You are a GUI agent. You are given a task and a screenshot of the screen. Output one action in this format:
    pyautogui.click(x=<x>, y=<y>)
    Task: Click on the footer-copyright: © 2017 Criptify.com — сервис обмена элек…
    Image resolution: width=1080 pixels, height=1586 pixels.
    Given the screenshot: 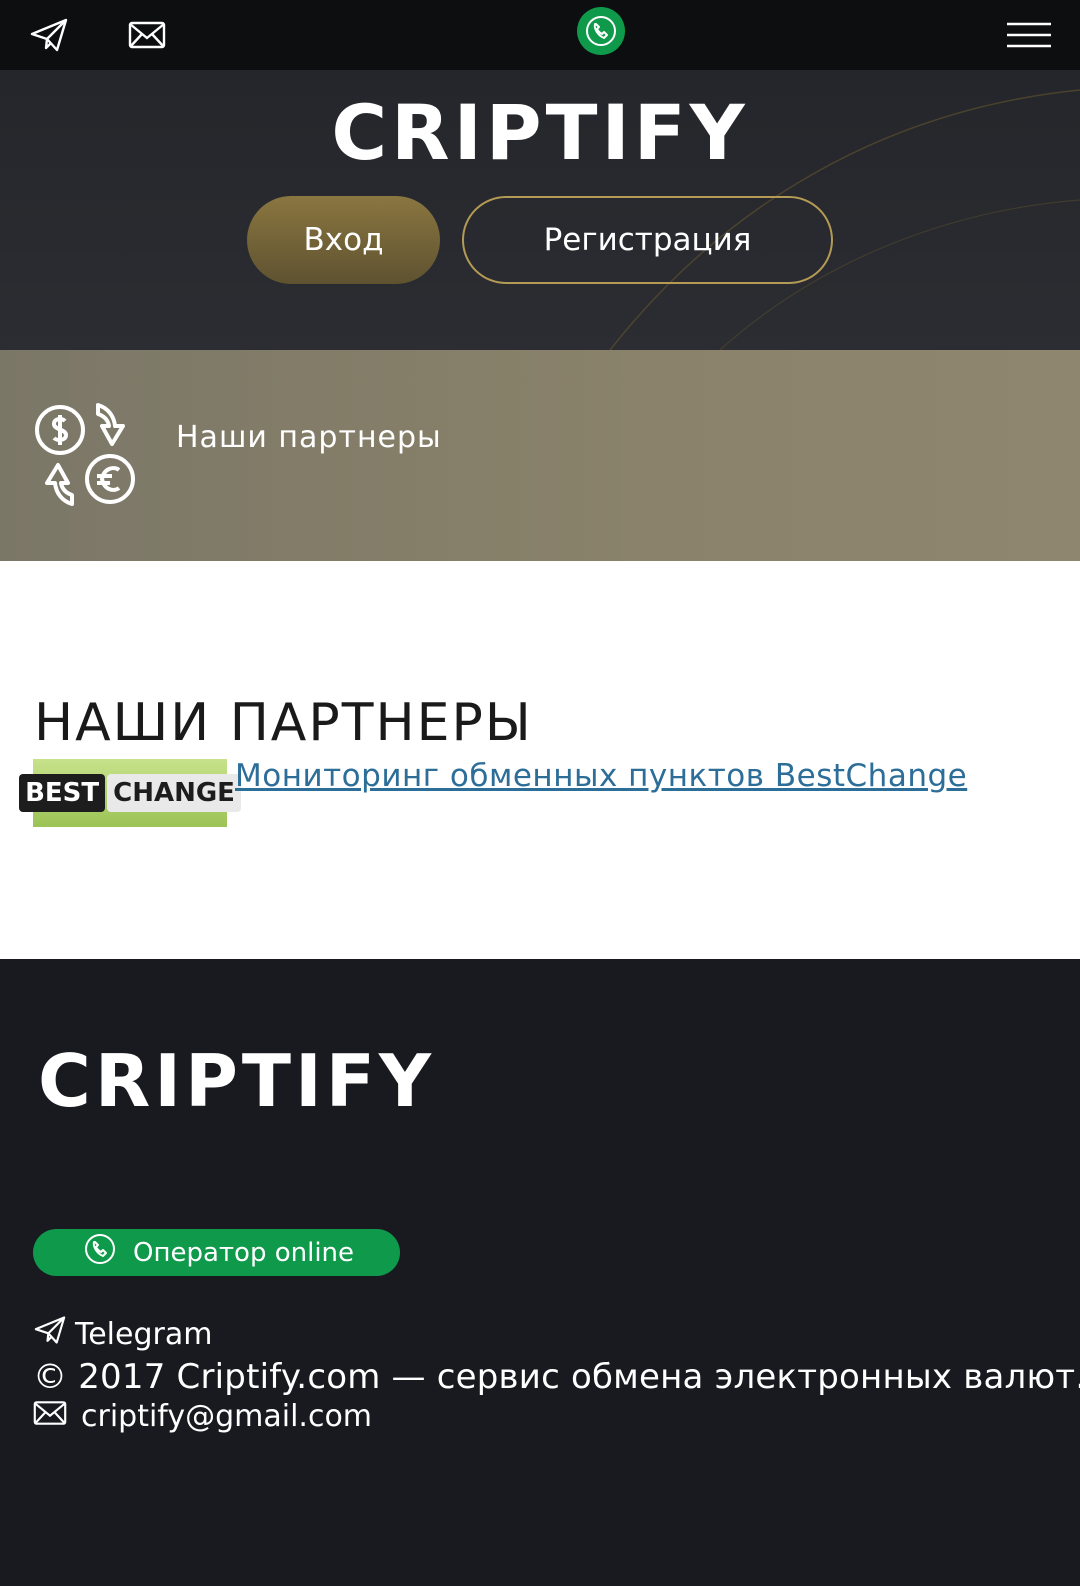 What is the action you would take?
    pyautogui.click(x=556, y=1377)
    